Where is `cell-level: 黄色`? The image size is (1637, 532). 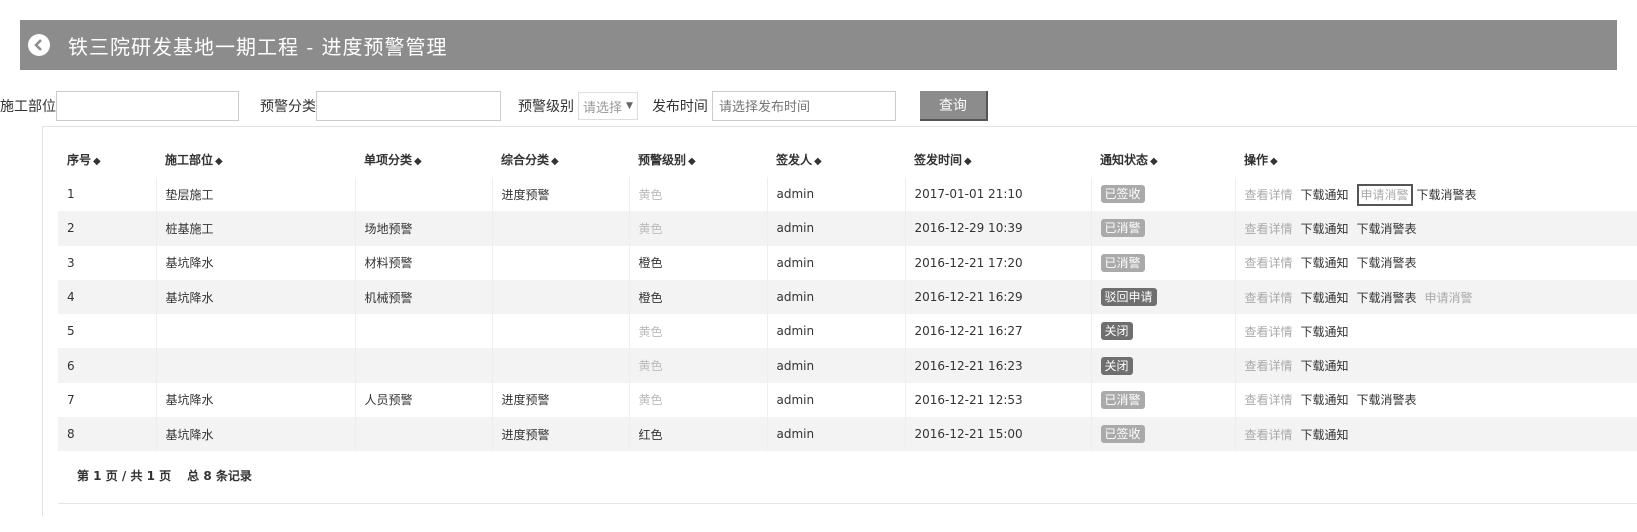 cell-level: 黄色 is located at coordinates (698, 400).